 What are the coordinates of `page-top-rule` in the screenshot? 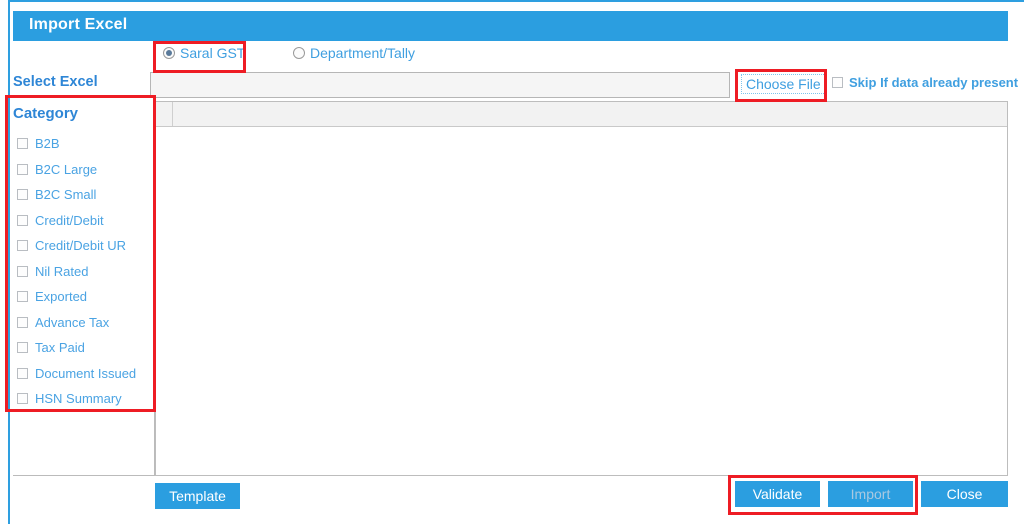 It's located at (516, 1).